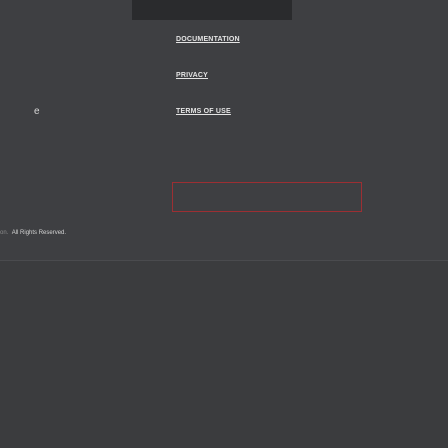 Image resolution: width=448 pixels, height=448 pixels. I want to click on copyright-text: All Rights Reserved., so click(39, 233).